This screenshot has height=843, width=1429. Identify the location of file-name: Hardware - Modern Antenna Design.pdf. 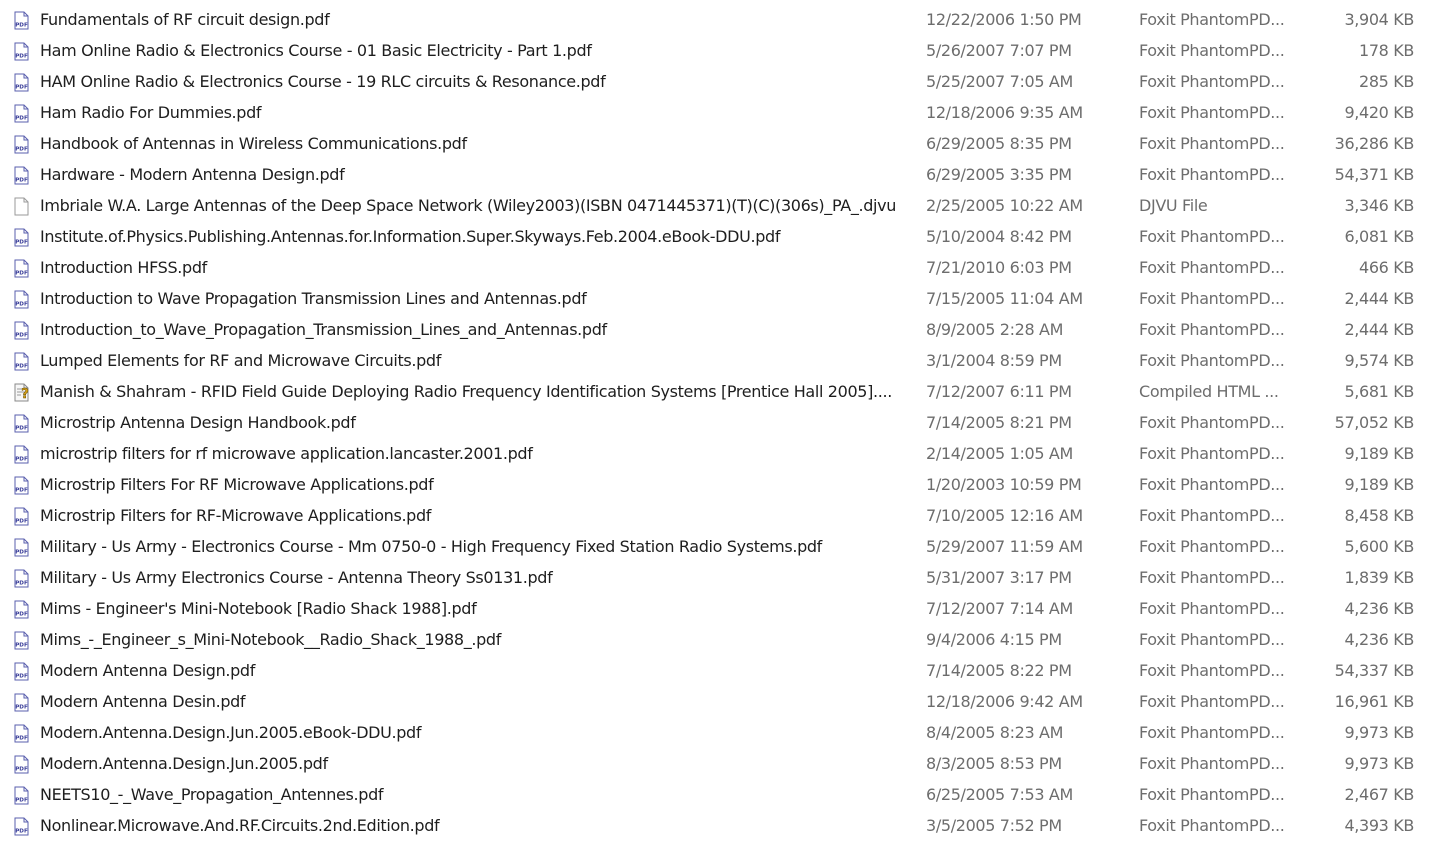
(192, 174).